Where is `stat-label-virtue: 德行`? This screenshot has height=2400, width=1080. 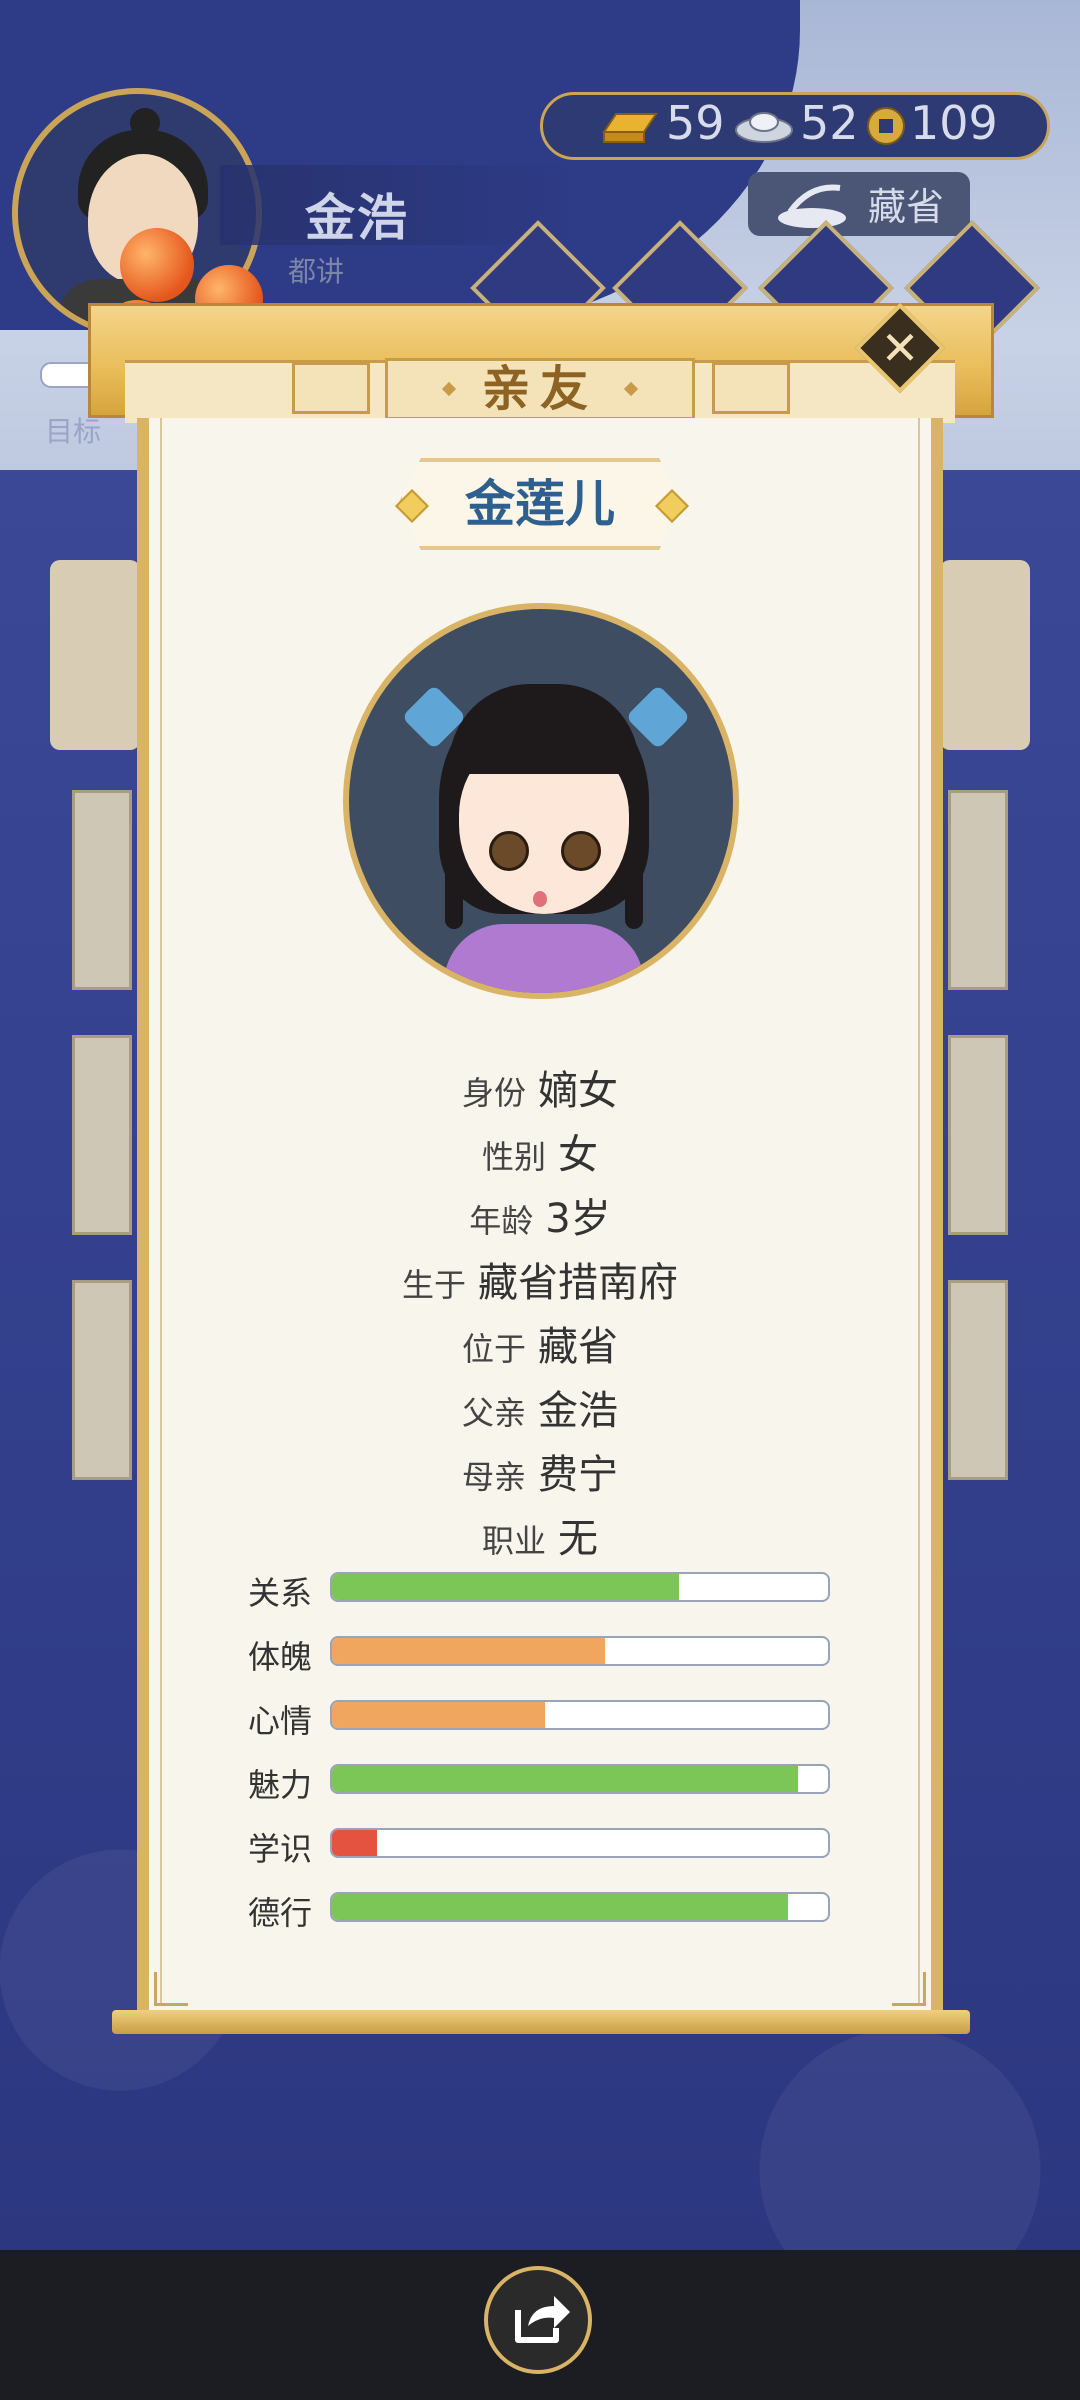 stat-label-virtue: 德行 is located at coordinates (280, 1913).